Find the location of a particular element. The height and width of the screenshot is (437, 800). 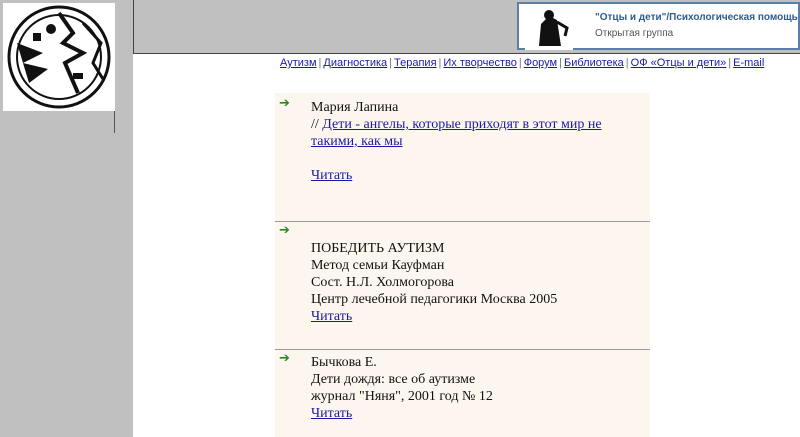

nav-link-forum: Форум is located at coordinates (540, 63).